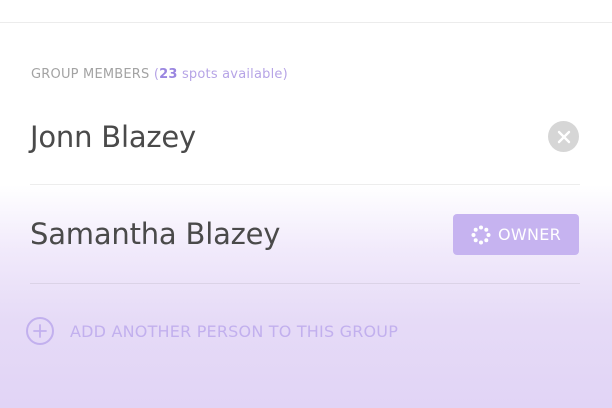 The height and width of the screenshot is (408, 612). What do you see at coordinates (232, 74) in the screenshot?
I see `spots-available-text: spots available)` at bounding box center [232, 74].